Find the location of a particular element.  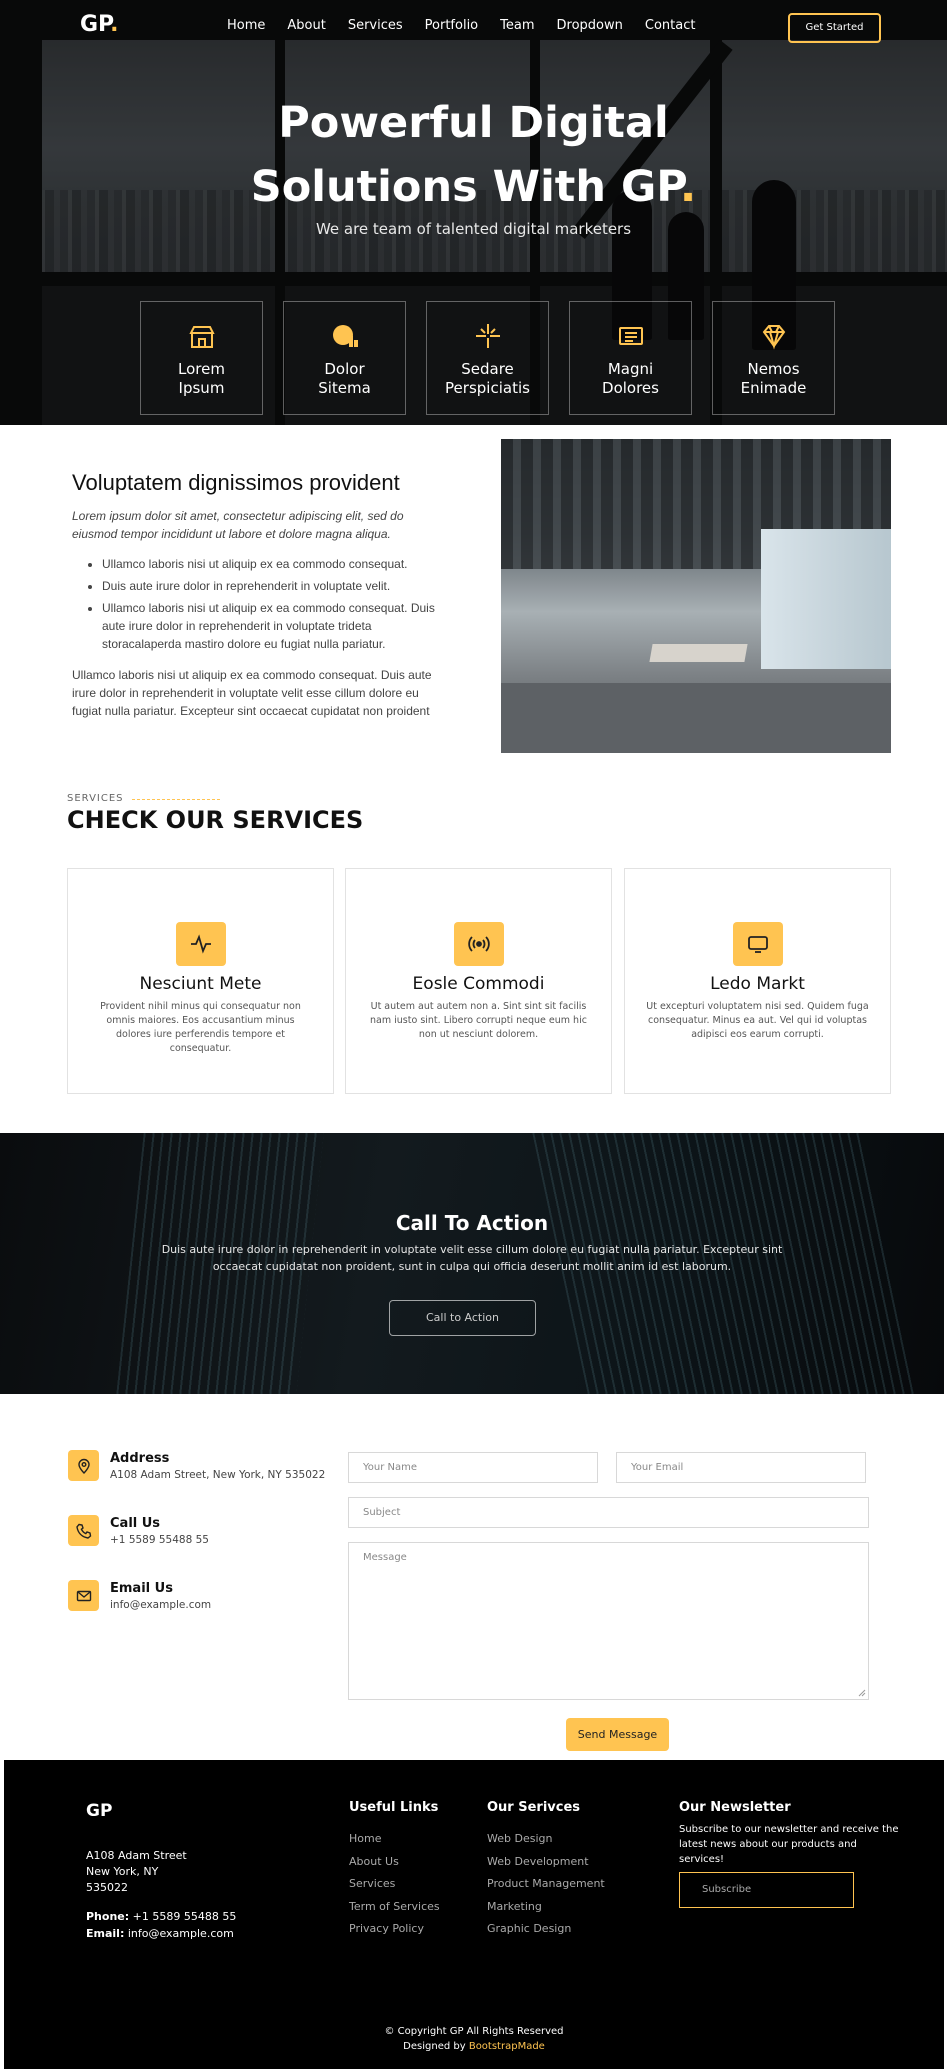

footer-link-web-design: Web Design is located at coordinates (546, 1839).